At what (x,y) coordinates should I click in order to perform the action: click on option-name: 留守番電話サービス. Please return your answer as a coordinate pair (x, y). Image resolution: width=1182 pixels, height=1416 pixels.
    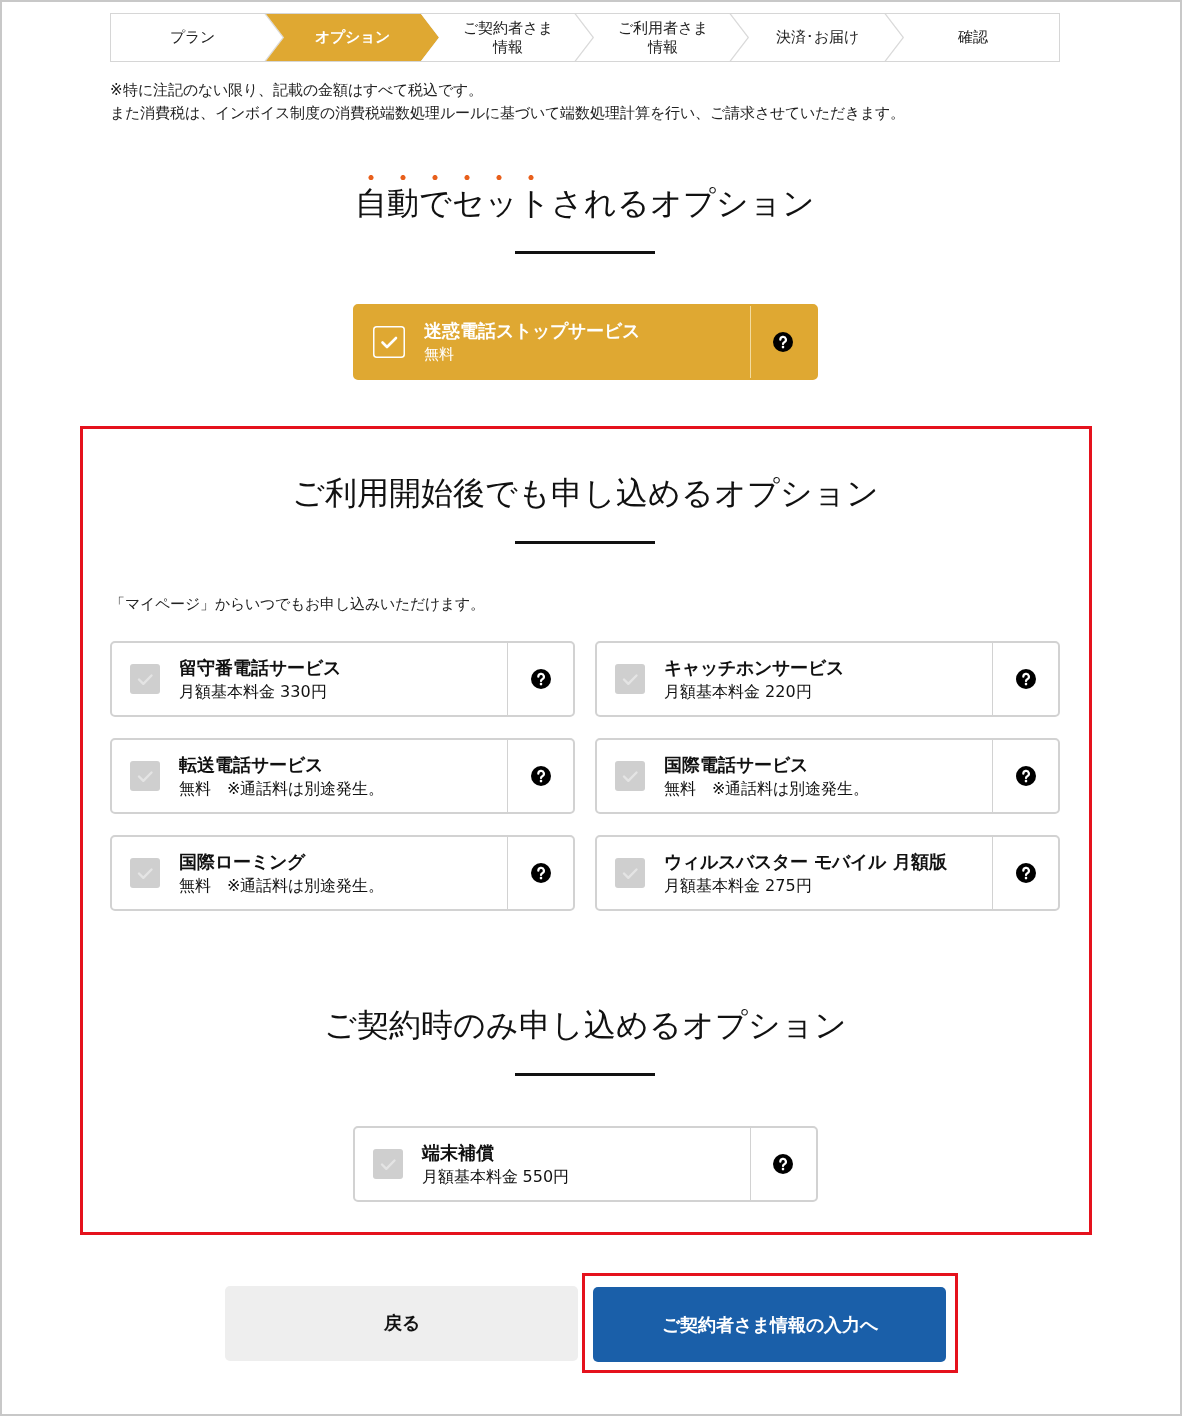
    Looking at the image, I should click on (260, 668).